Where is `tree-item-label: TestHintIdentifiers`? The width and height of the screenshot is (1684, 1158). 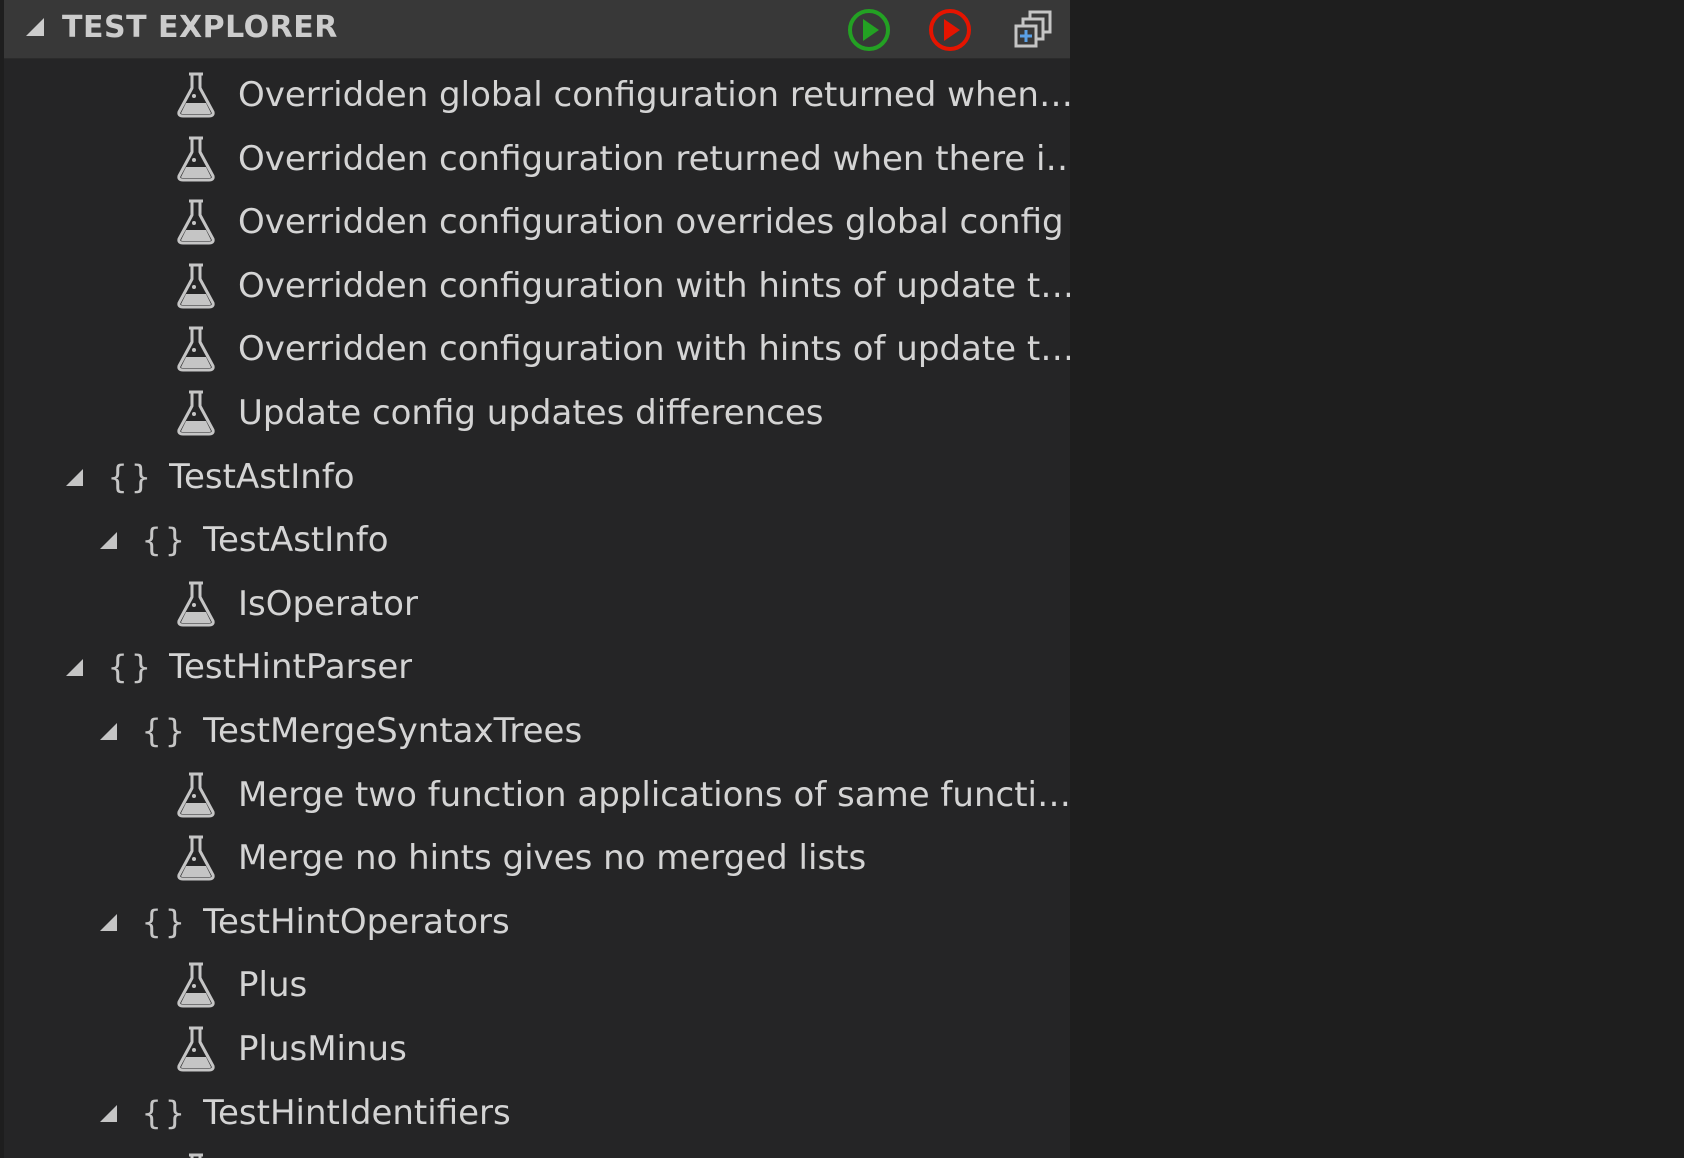 tree-item-label: TestHintIdentifiers is located at coordinates (357, 1112).